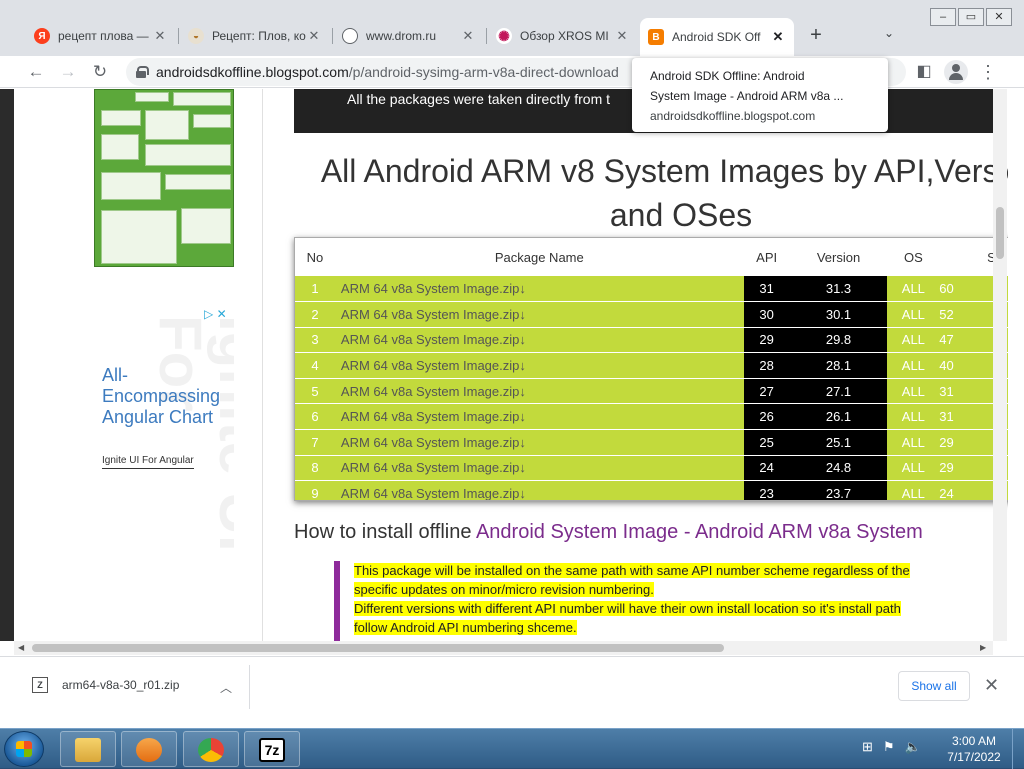 The height and width of the screenshot is (769, 1024). I want to click on version-number: 31.3, so click(838, 289).